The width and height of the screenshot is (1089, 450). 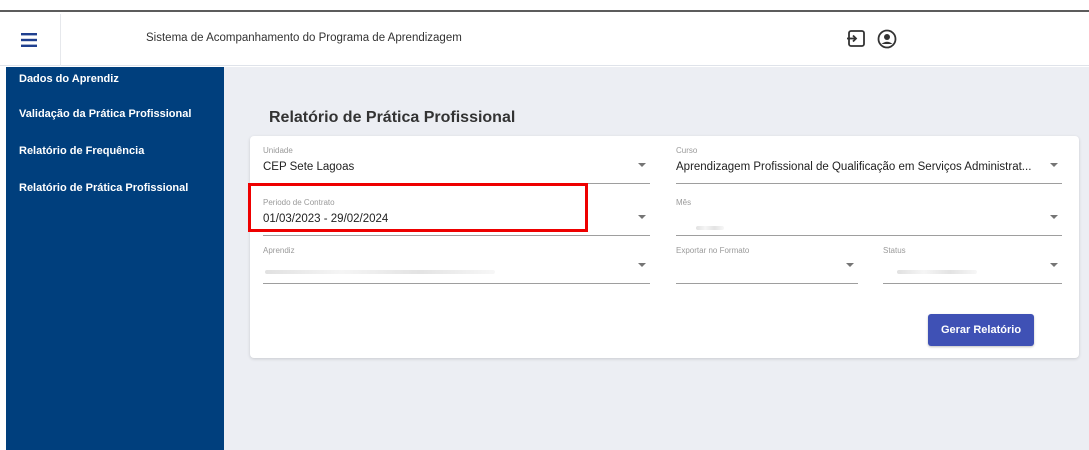 I want to click on account-circle-icon, so click(x=887, y=39).